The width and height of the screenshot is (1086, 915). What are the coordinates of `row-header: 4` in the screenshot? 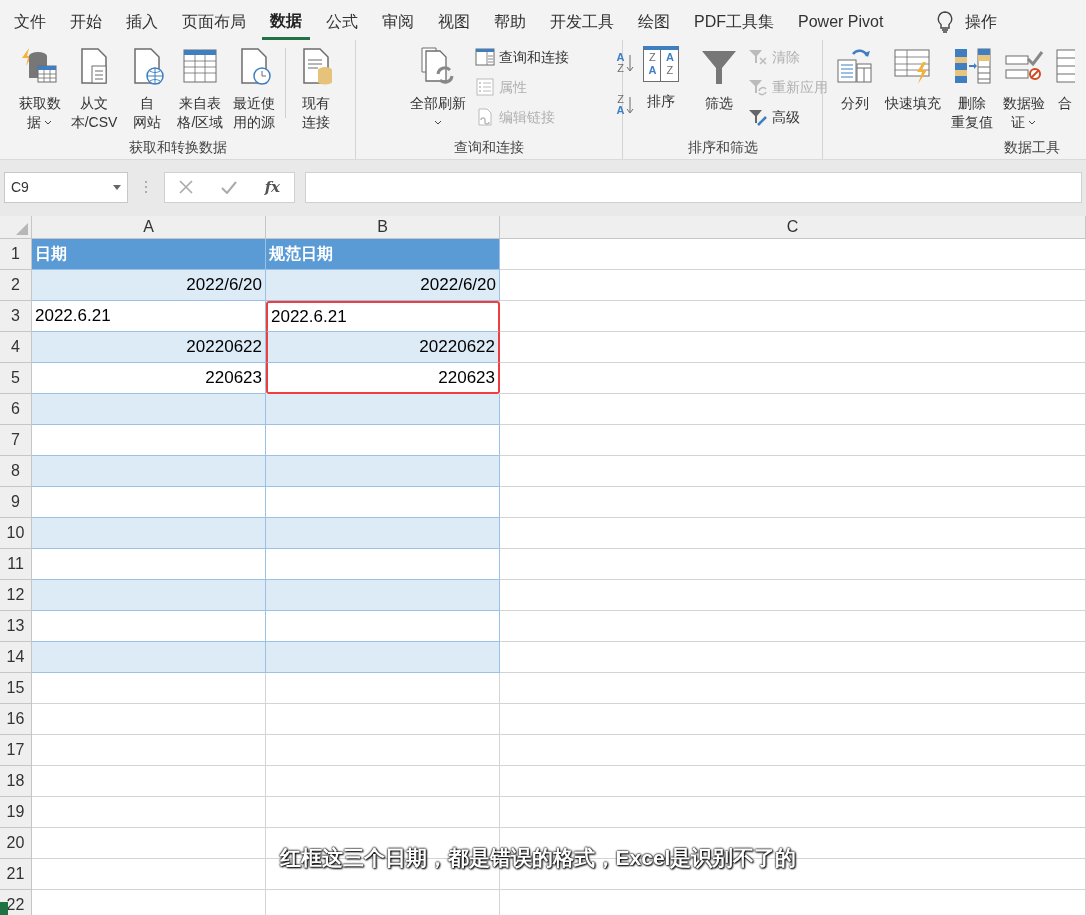 It's located at (16, 347).